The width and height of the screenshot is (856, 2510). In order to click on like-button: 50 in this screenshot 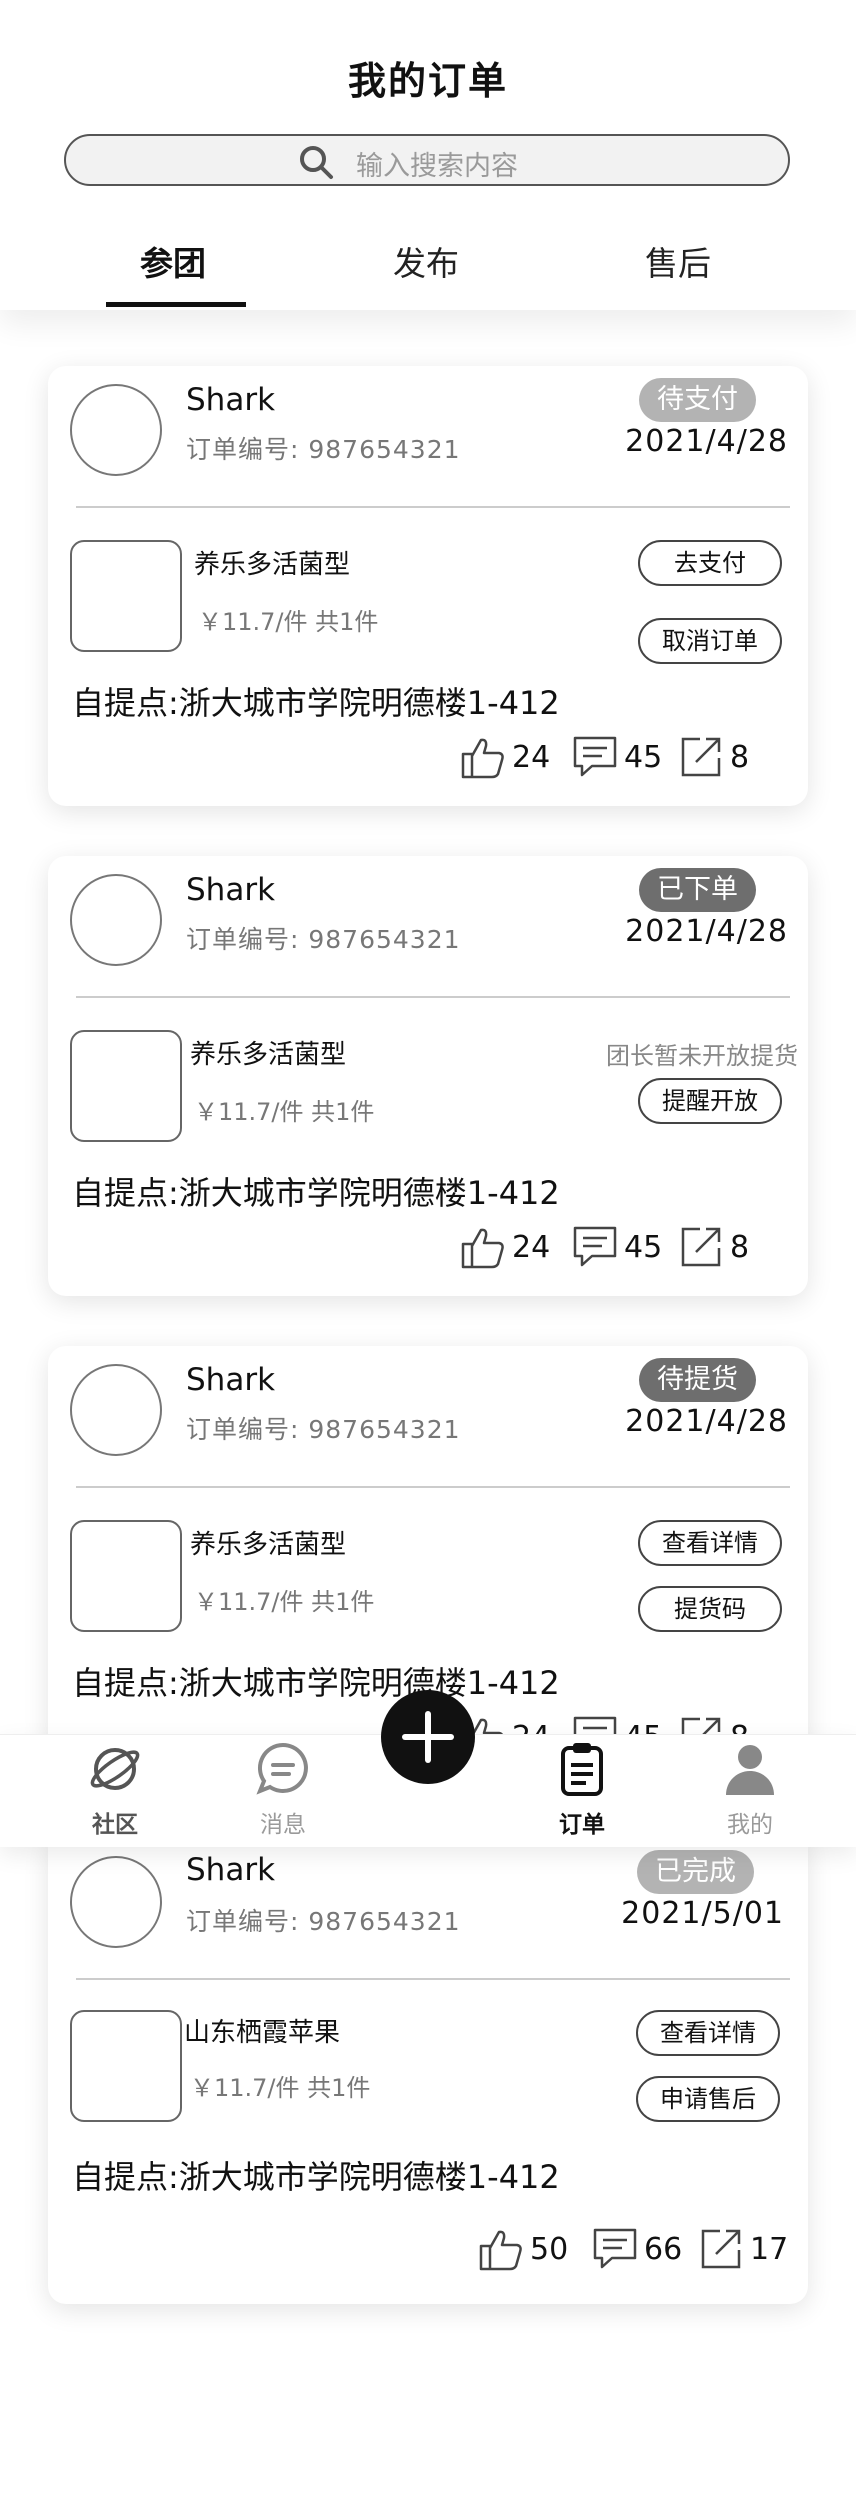, I will do `click(523, 2251)`.